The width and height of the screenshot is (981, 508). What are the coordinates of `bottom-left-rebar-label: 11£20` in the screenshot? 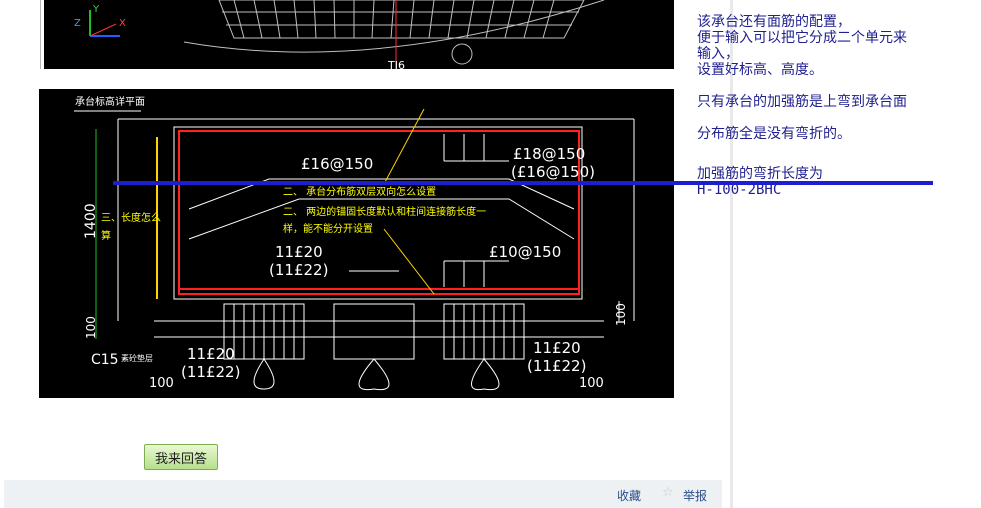 It's located at (211, 354).